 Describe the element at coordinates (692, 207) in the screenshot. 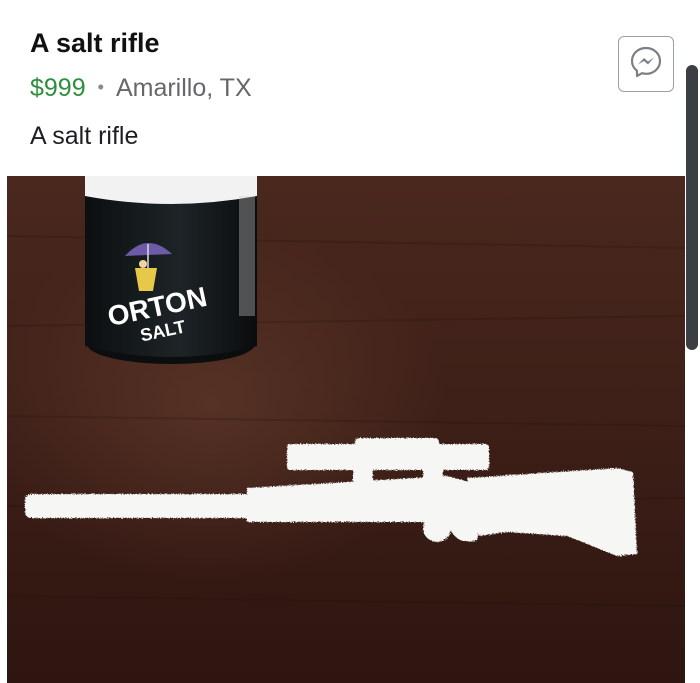

I see `scrollbar-thumb` at that location.